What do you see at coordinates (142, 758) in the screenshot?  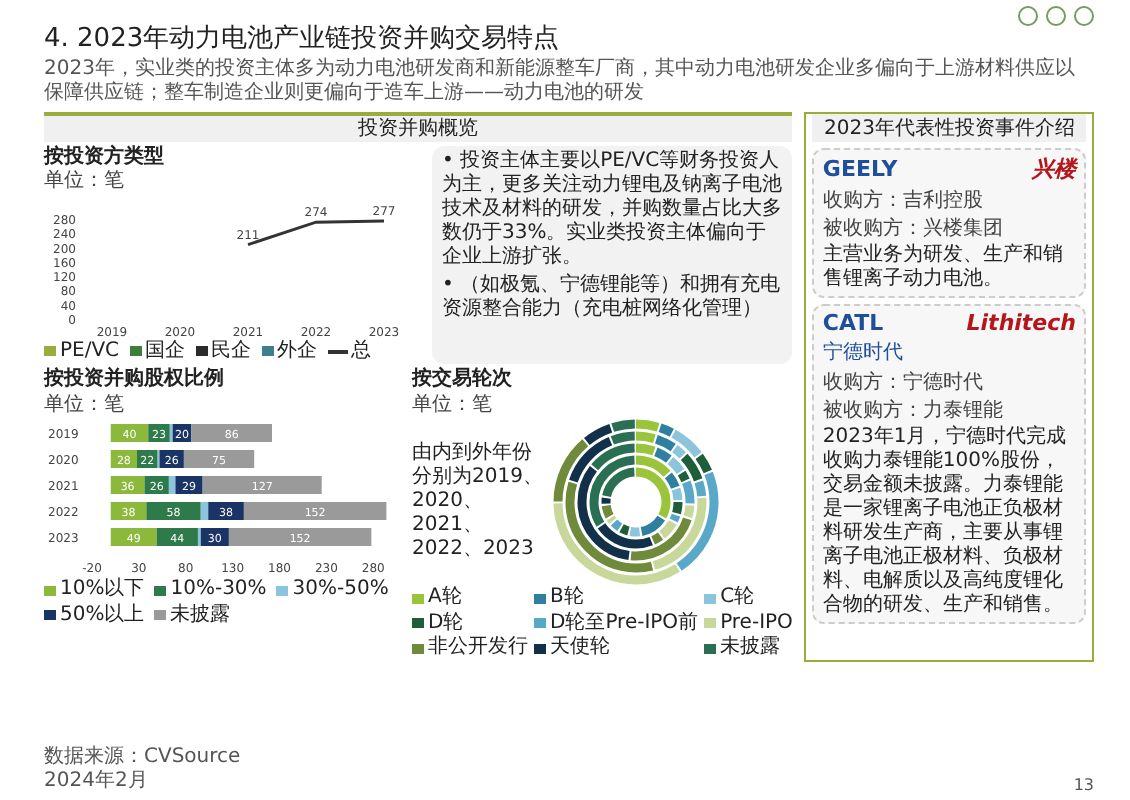 I see `source-note: 数据来源：CVSource` at bounding box center [142, 758].